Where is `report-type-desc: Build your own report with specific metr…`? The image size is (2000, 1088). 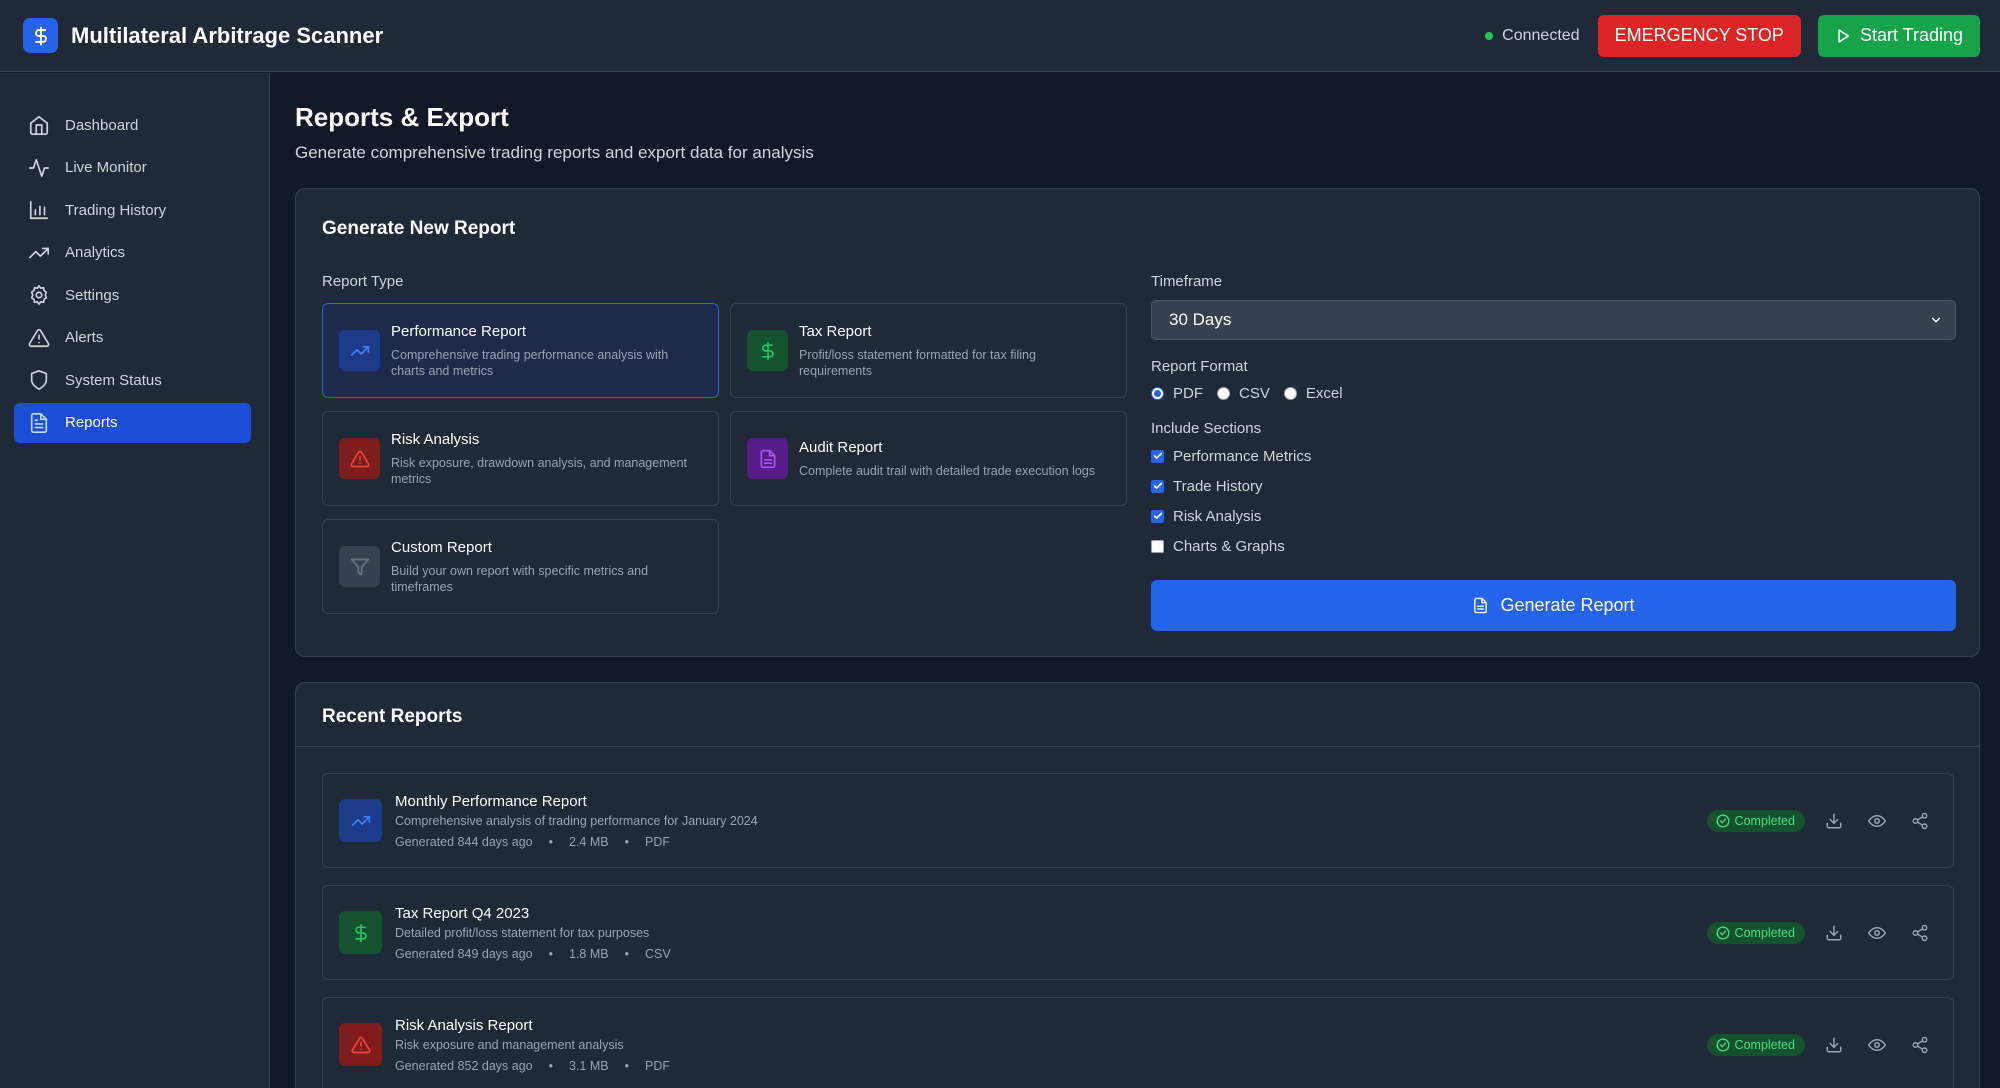 report-type-desc: Build your own report with specific metr… is located at coordinates (520, 578).